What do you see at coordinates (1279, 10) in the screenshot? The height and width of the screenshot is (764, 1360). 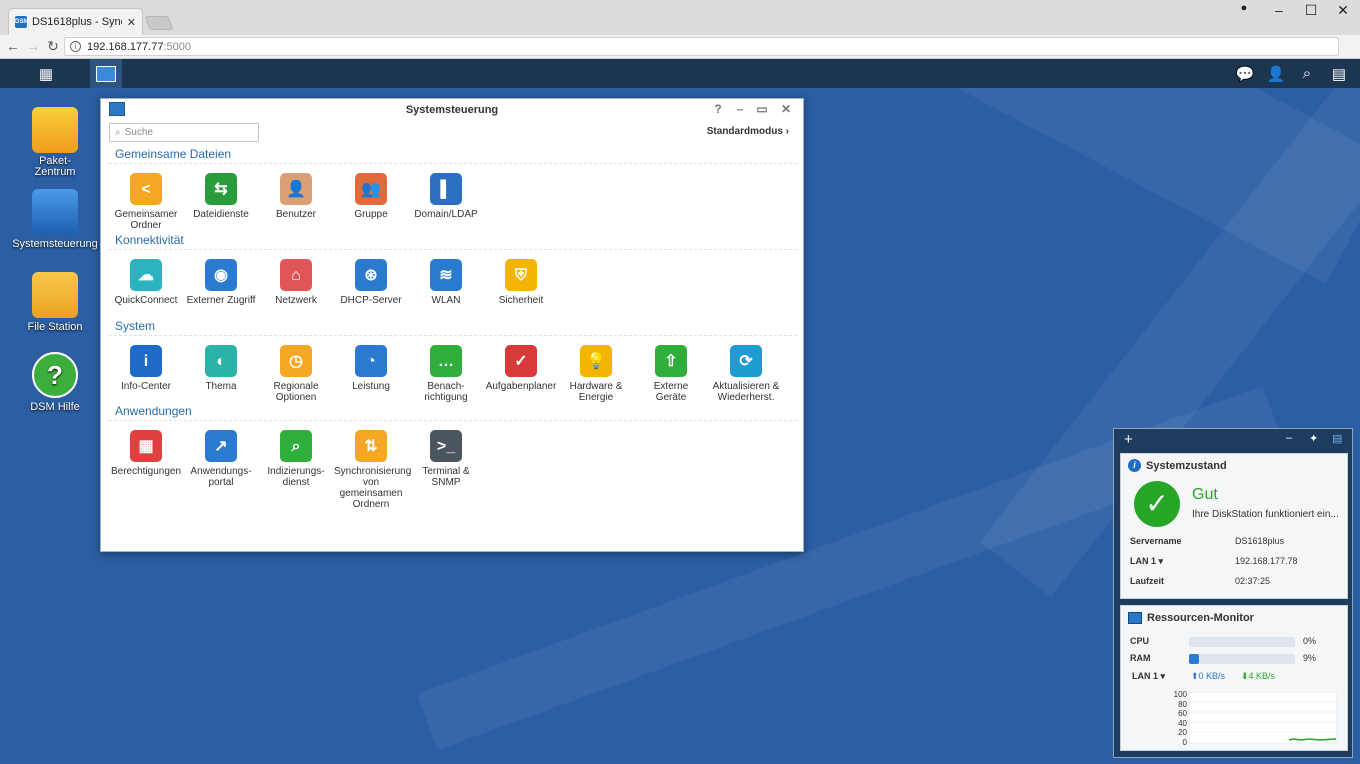 I see `minimize-icon: –` at bounding box center [1279, 10].